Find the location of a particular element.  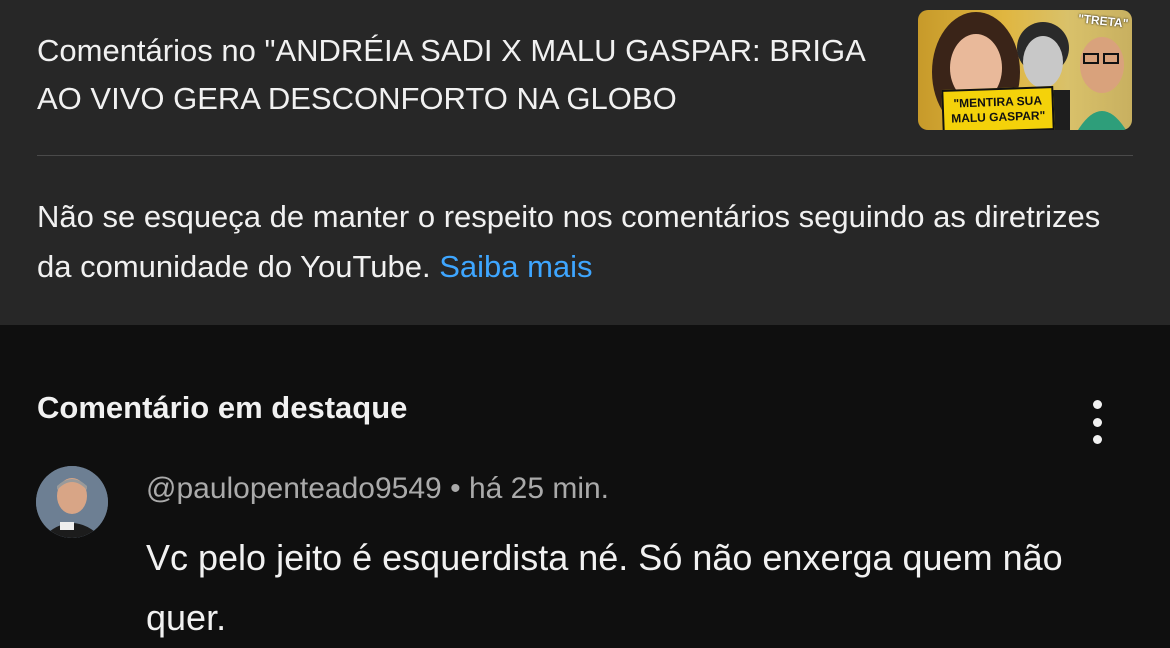

video-thumbnail: "MENTIRA SUA MALU GASPAR" "TRETA" is located at coordinates (1025, 70).